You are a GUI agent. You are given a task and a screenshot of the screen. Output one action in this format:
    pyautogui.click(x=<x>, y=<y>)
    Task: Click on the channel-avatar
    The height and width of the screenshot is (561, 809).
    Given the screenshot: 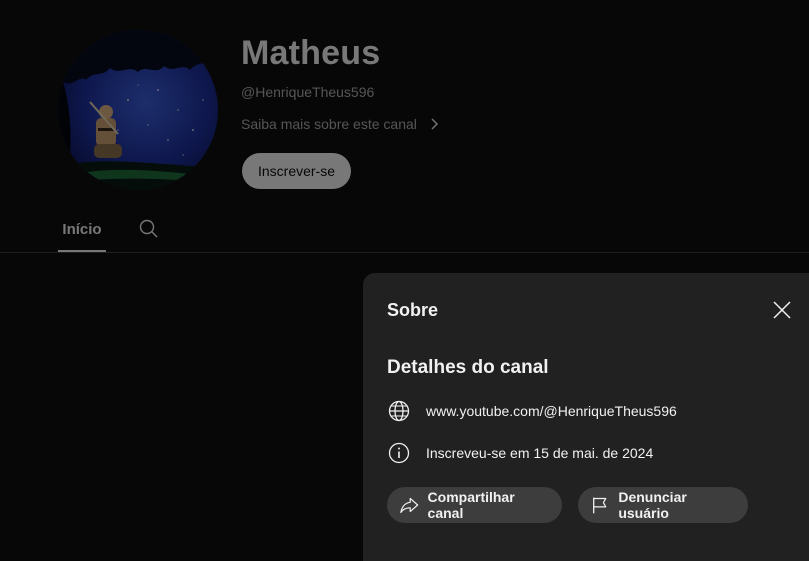 What is the action you would take?
    pyautogui.click(x=138, y=110)
    